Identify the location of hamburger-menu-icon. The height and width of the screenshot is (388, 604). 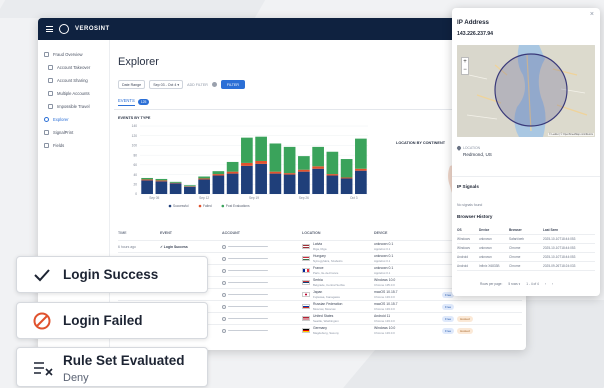
(49, 29).